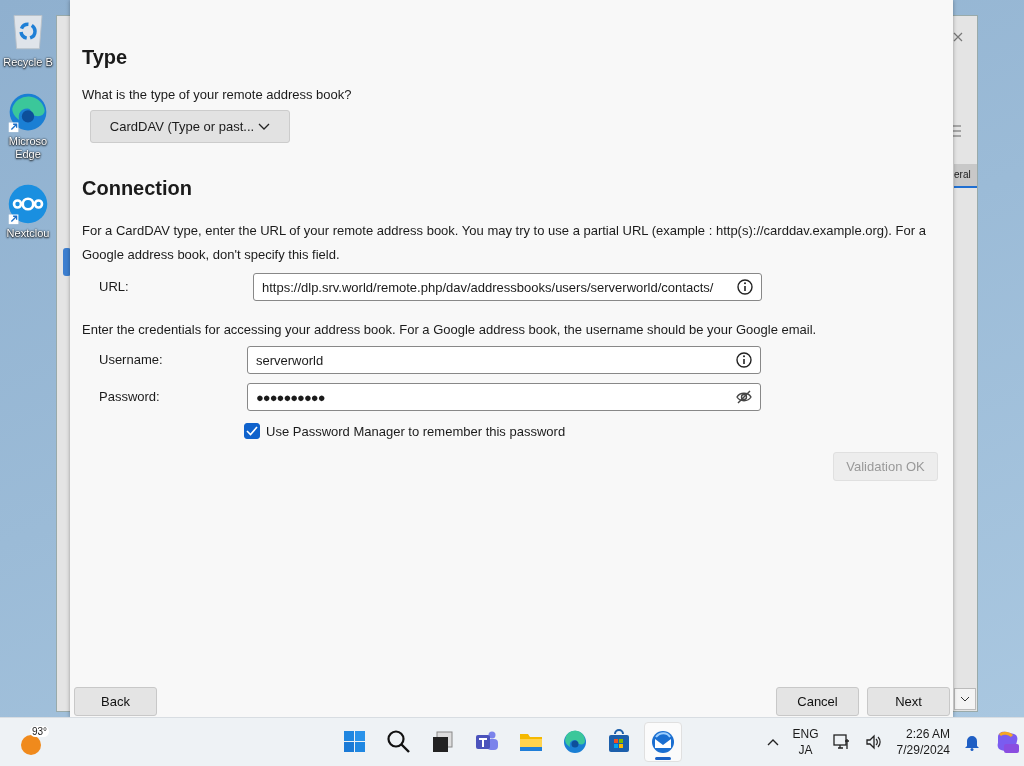 This screenshot has height=766, width=1024. Describe the element at coordinates (443, 742) in the screenshot. I see `task-view-icon` at that location.